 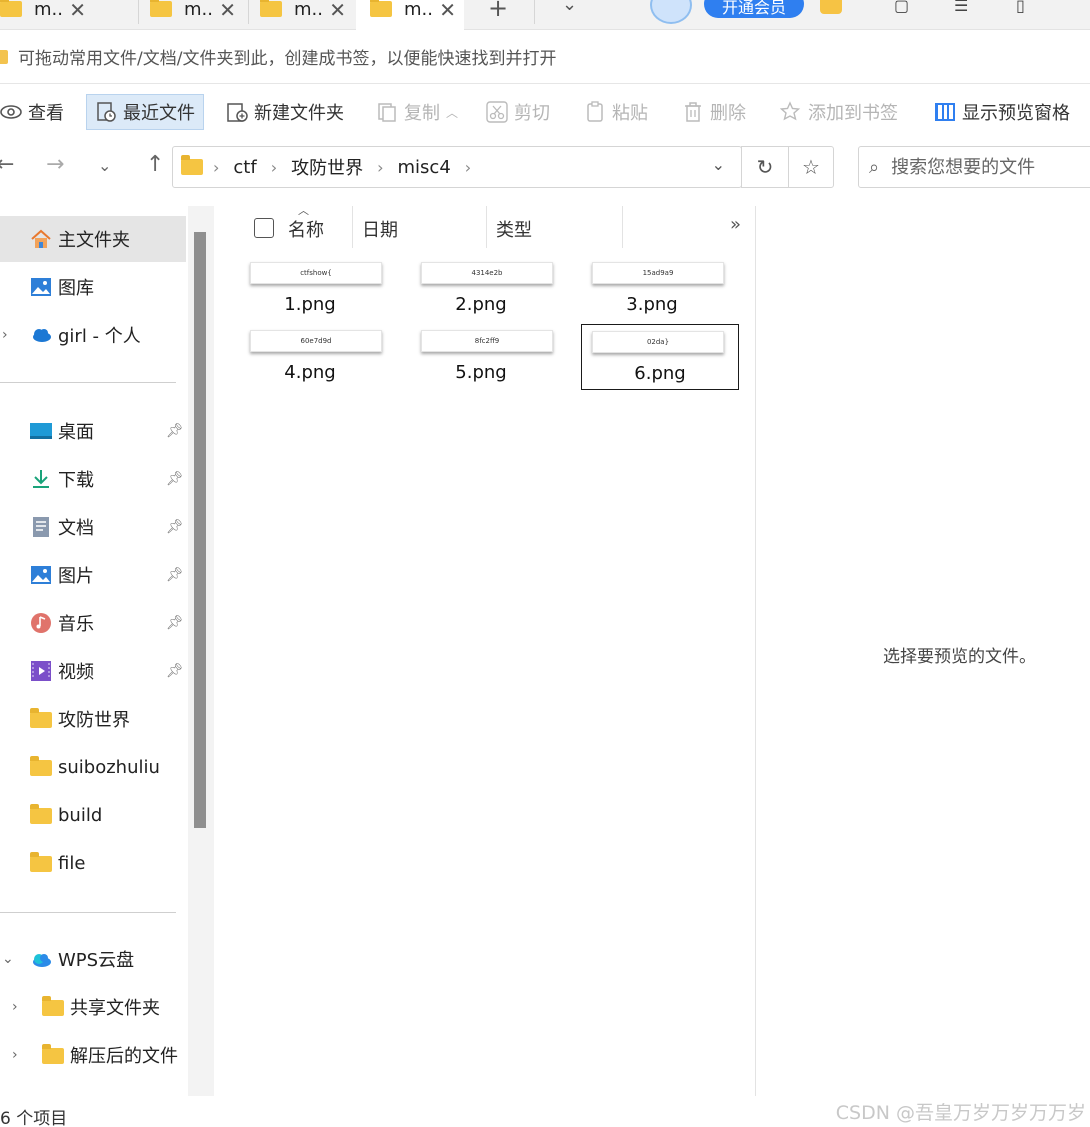 I want to click on search-input, so click(x=981, y=167).